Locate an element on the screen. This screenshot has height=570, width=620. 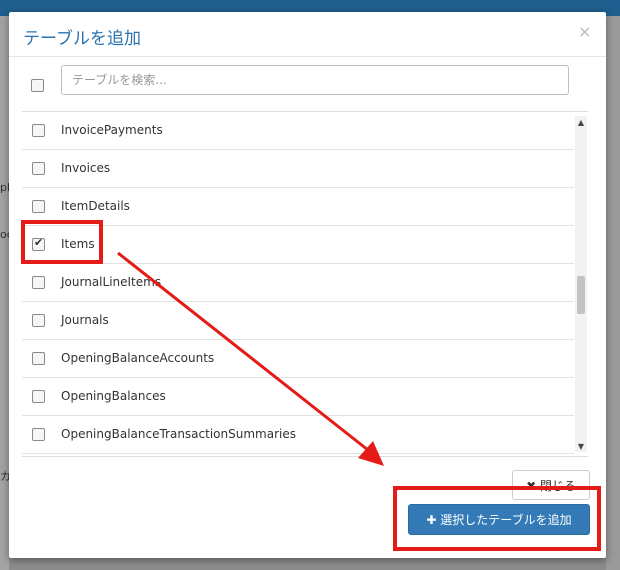
table-name: OpeningBalanceAccounts is located at coordinates (138, 358).